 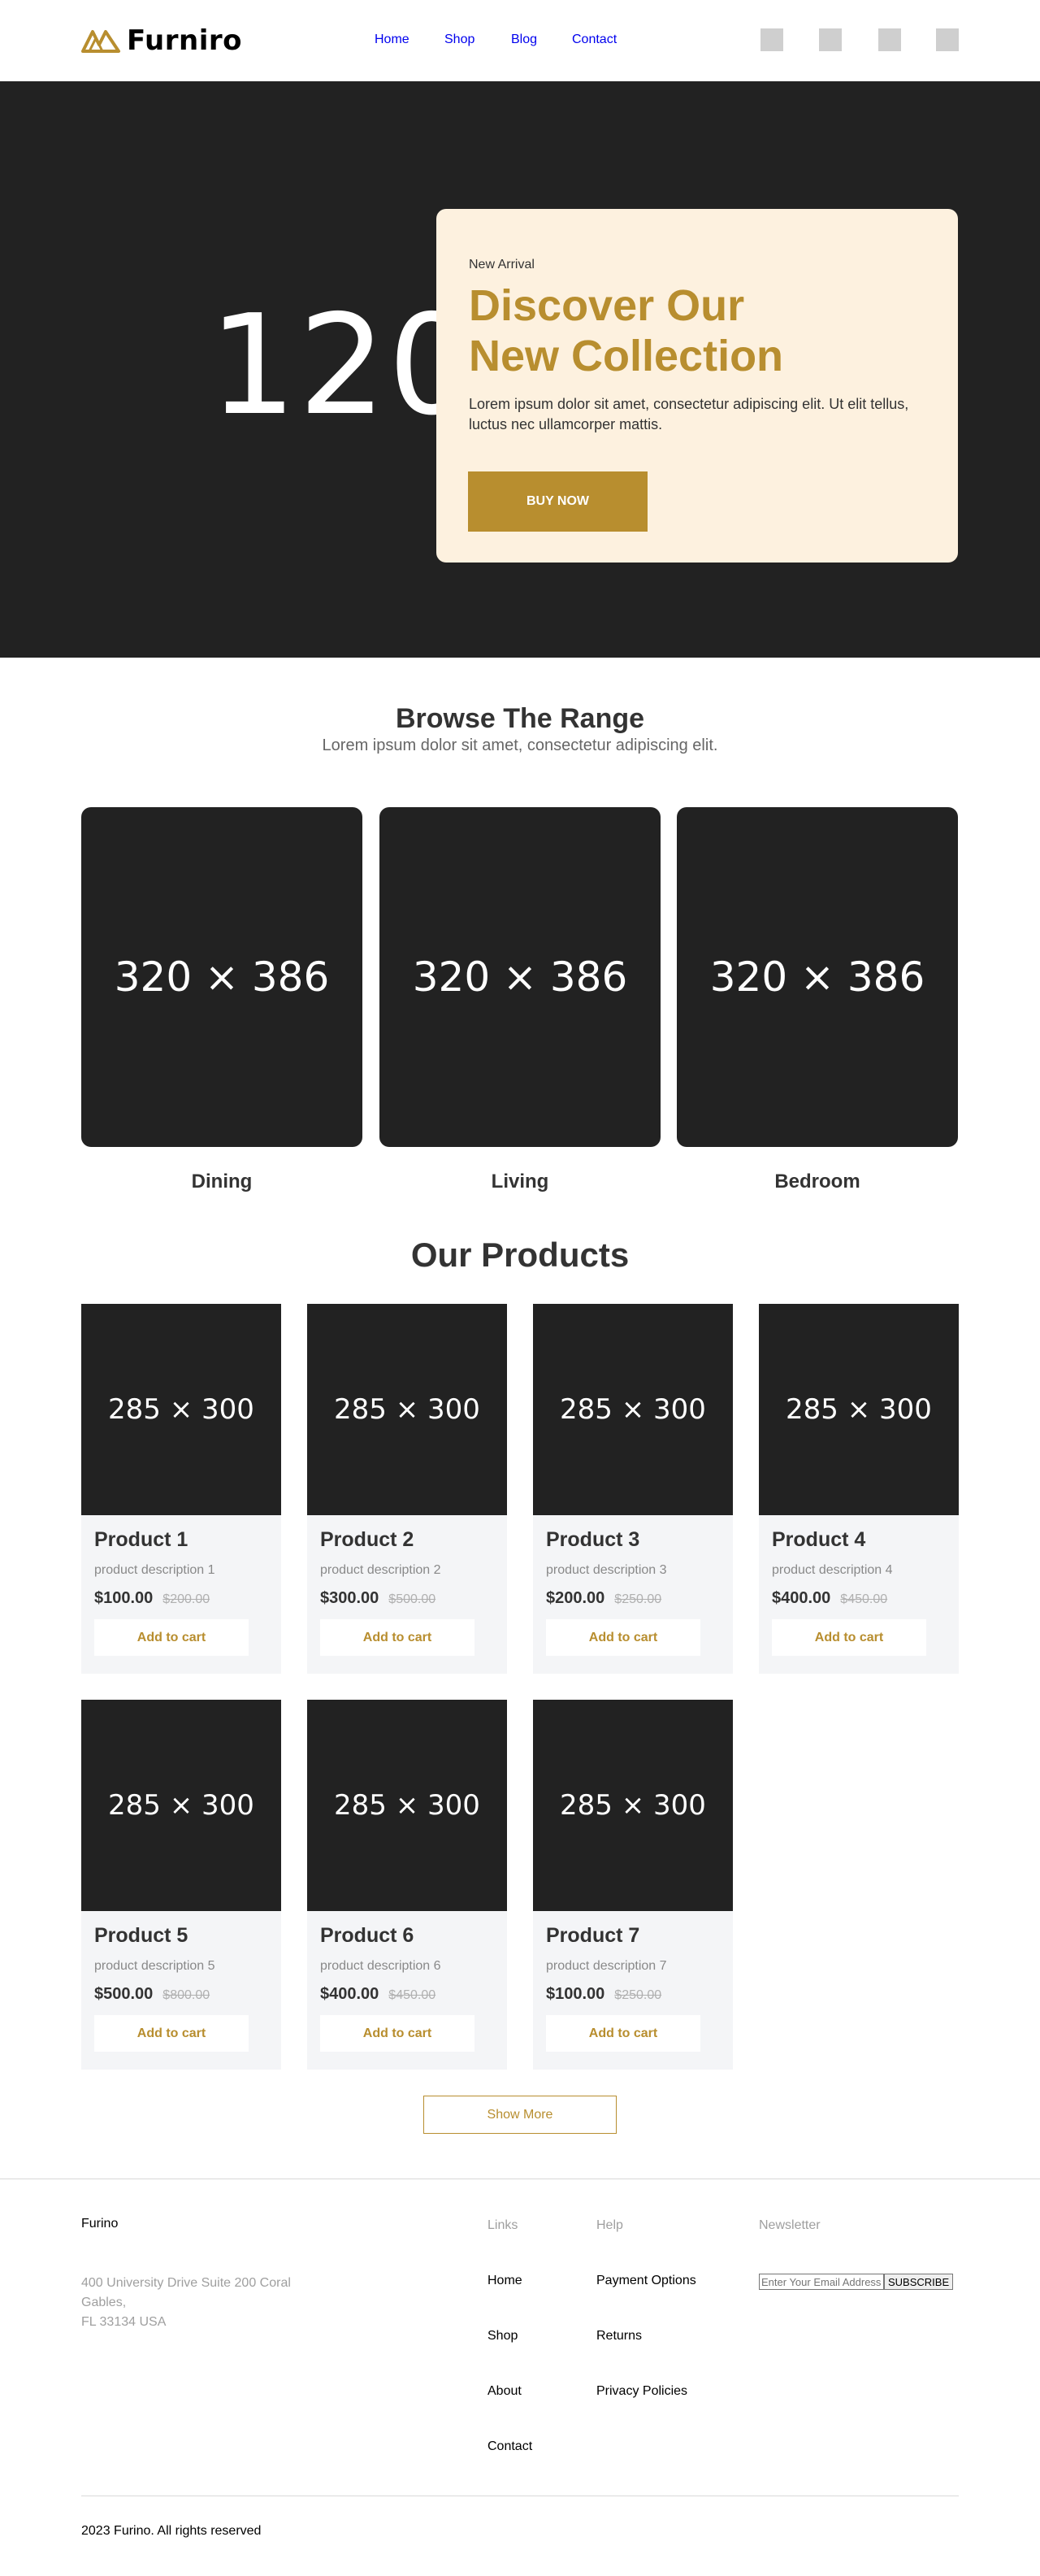 I want to click on search-icon, so click(x=830, y=39).